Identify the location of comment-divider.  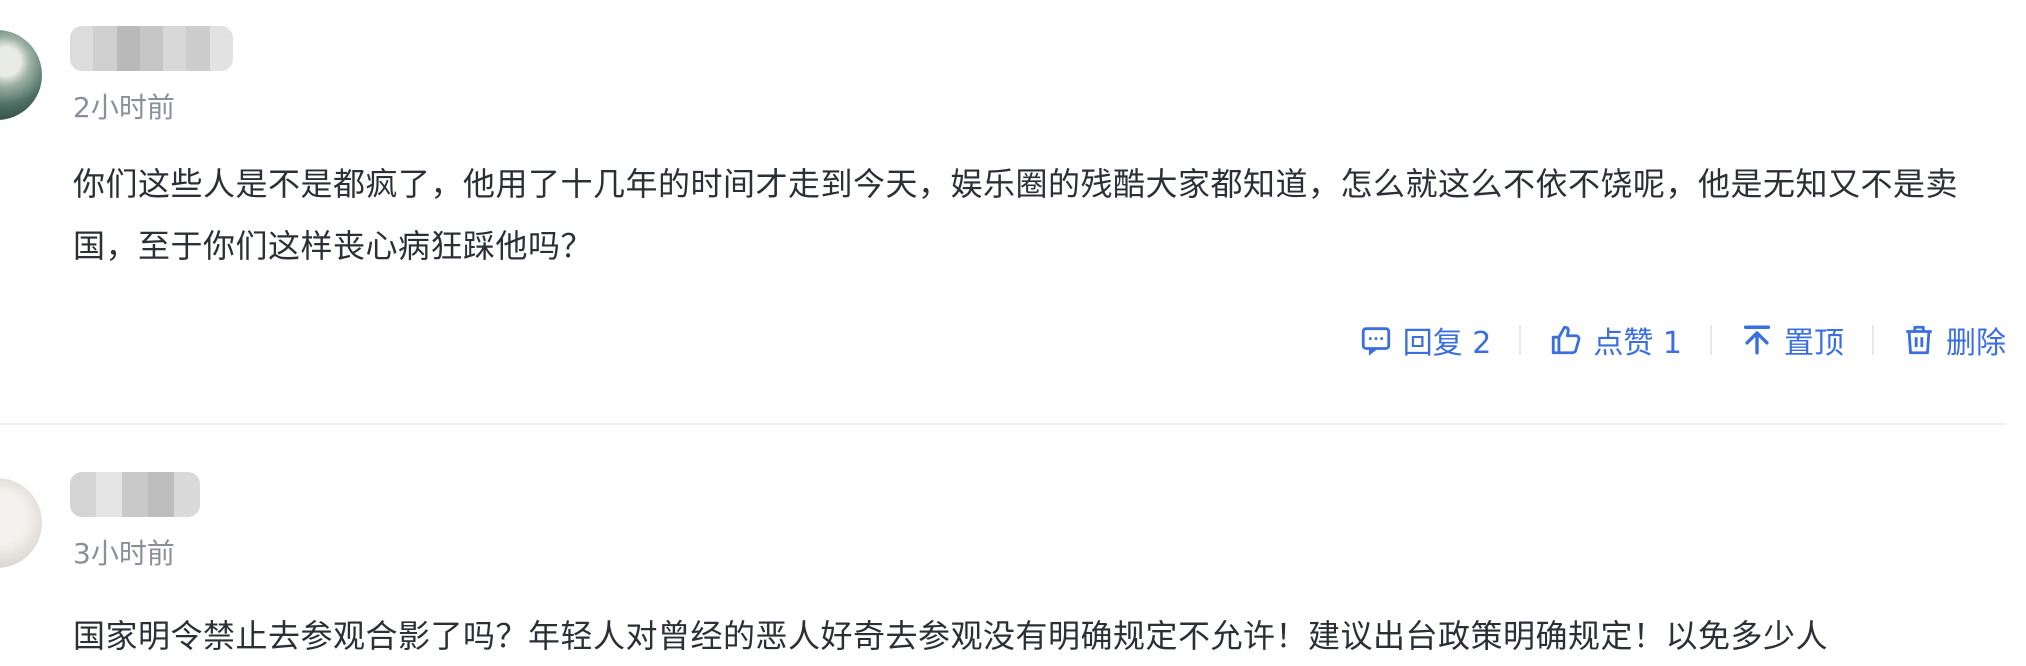
(1003, 424).